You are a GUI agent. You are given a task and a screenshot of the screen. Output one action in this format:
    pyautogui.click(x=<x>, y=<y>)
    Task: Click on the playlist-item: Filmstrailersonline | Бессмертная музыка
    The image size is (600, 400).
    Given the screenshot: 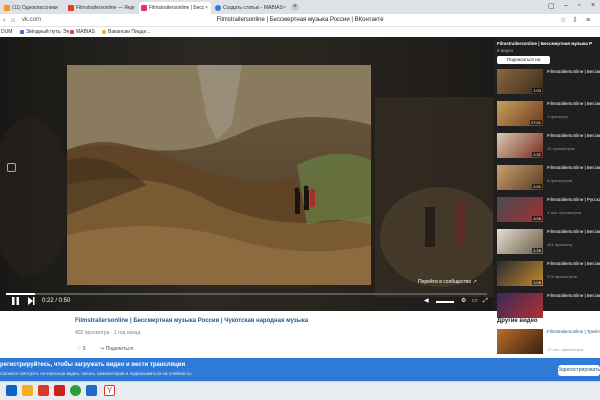 What is the action you would take?
    pyautogui.click(x=548, y=307)
    